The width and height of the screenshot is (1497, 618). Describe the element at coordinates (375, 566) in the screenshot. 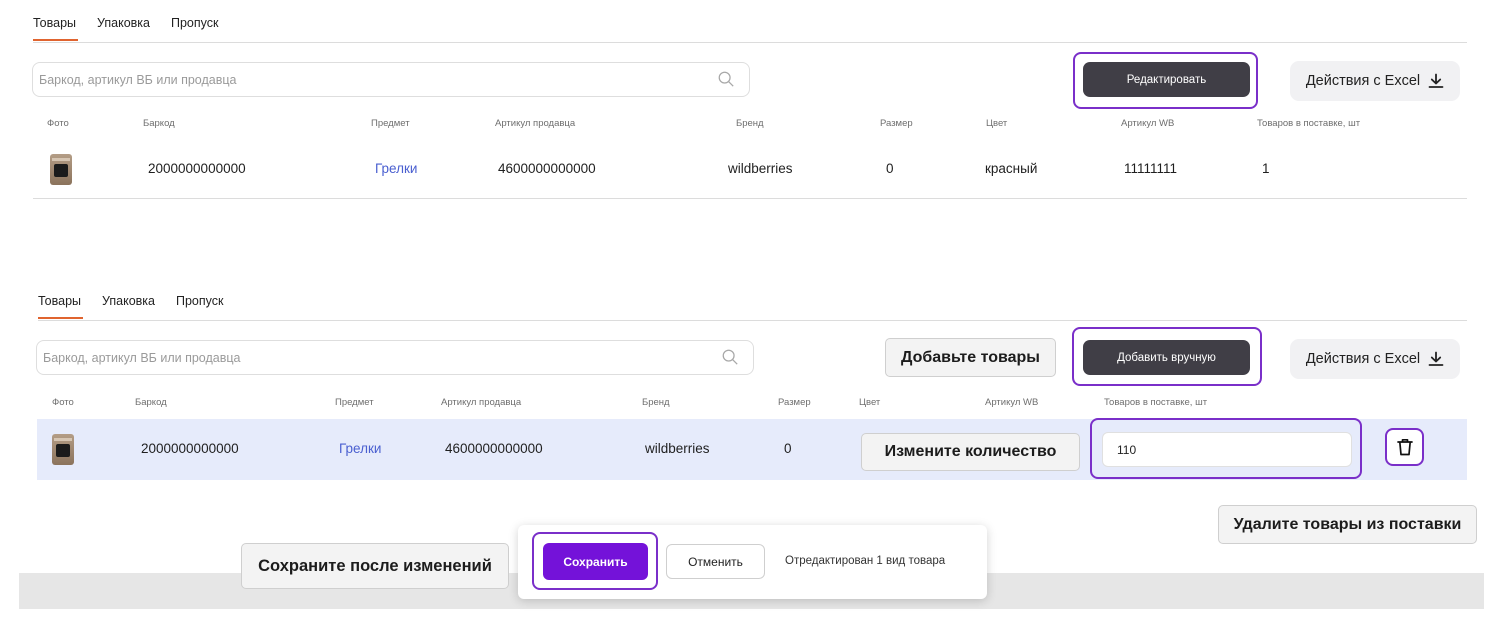

I see `callout-save-after: Сохраните после изменений` at that location.